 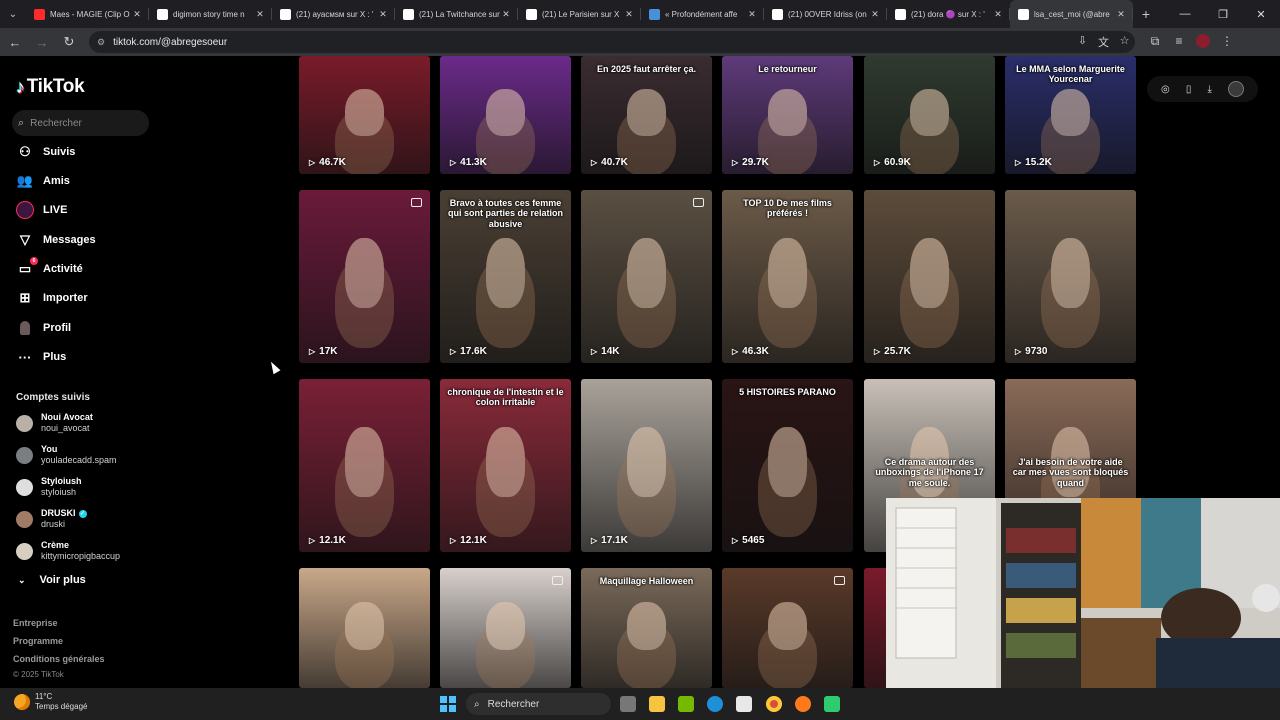 I want to click on tab-title: (21) 0OVER Idriss (on, so click(x=827, y=14).